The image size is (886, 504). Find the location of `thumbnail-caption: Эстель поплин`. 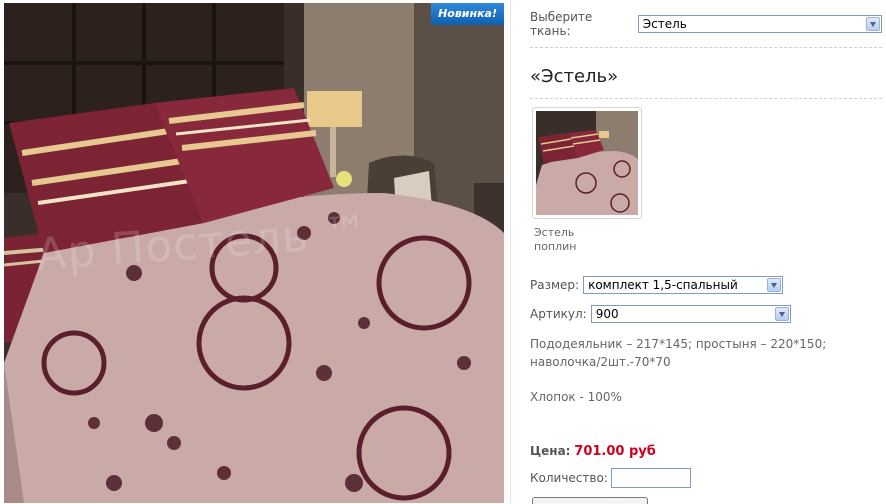

thumbnail-caption: Эстель поплин is located at coordinates (555, 240).